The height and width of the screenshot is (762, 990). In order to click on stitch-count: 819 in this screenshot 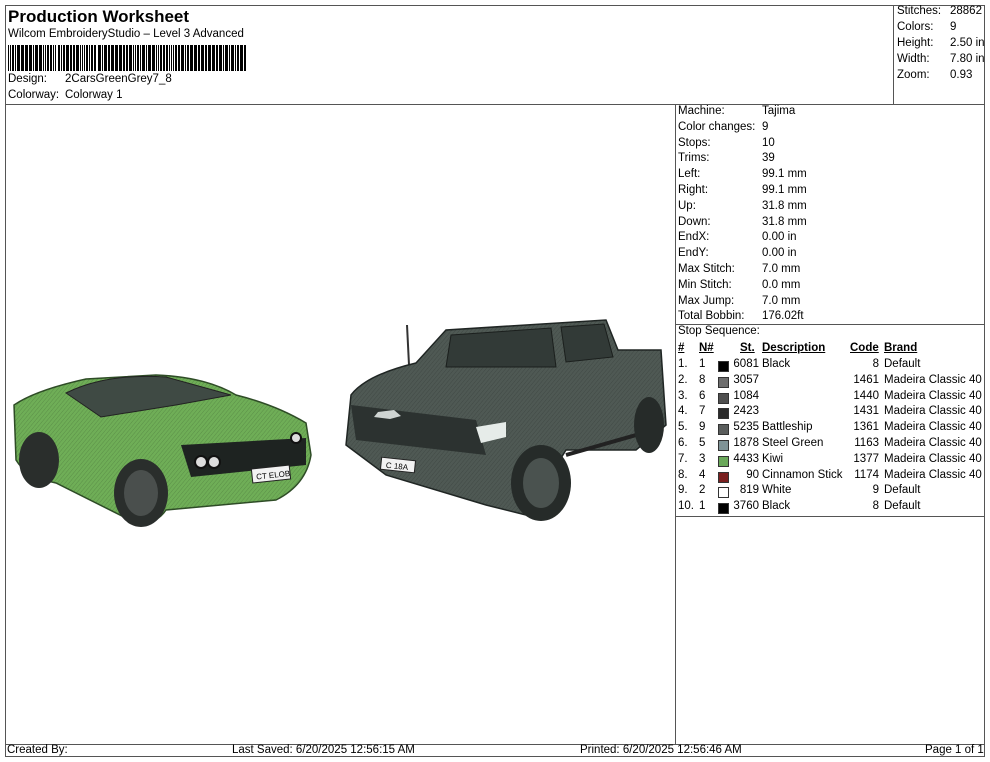, I will do `click(749, 490)`.